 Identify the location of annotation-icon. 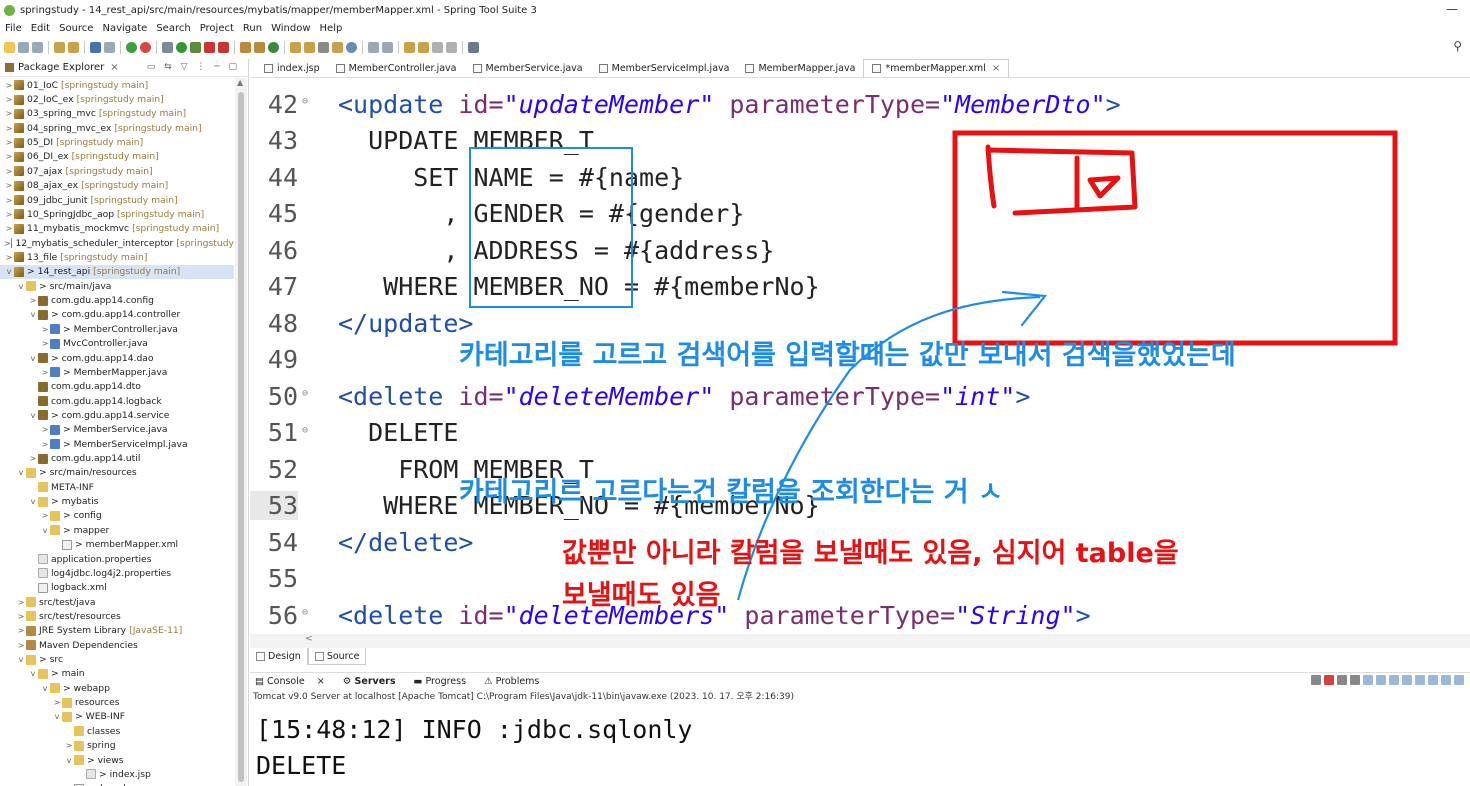
(373, 47).